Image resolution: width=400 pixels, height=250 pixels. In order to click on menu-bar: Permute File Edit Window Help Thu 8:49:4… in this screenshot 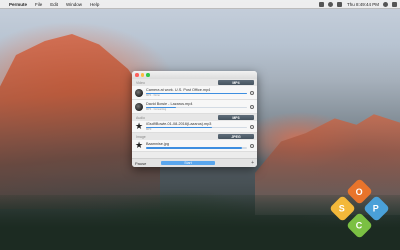, I will do `click(200, 4)`.